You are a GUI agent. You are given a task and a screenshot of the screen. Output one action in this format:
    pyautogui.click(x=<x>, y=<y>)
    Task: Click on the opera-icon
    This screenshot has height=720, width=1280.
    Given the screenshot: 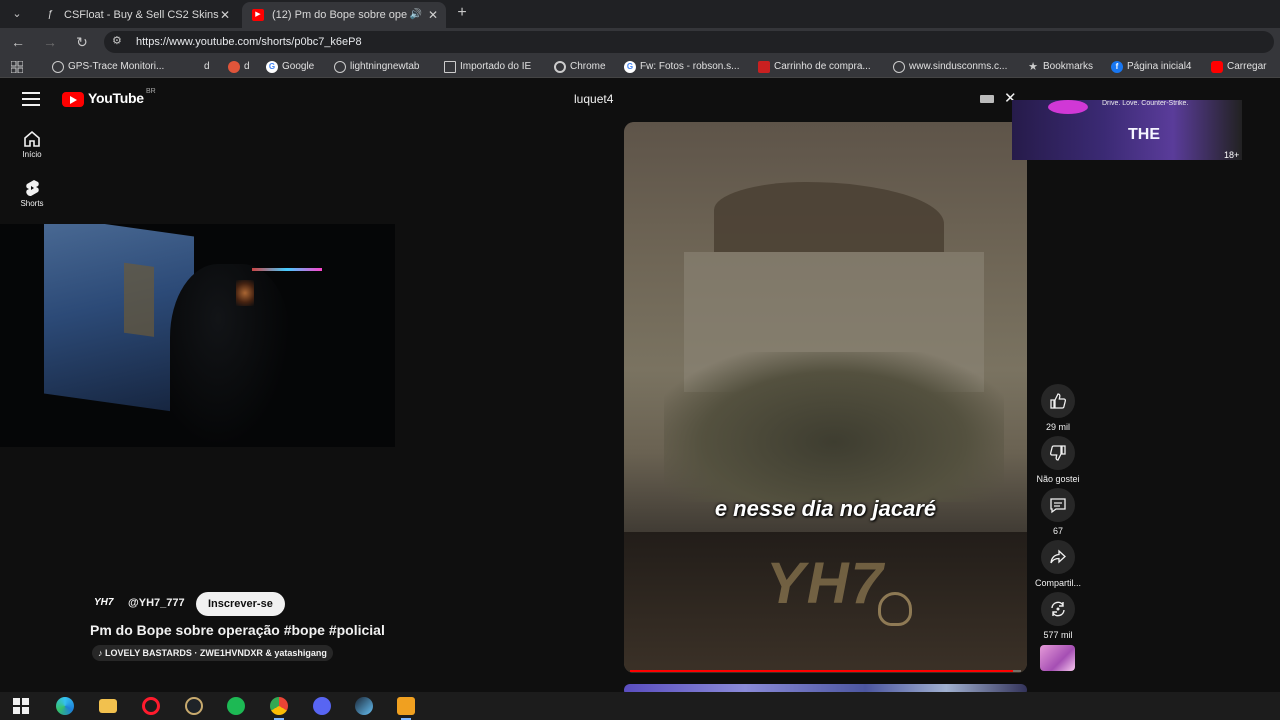 What is the action you would take?
    pyautogui.click(x=151, y=706)
    